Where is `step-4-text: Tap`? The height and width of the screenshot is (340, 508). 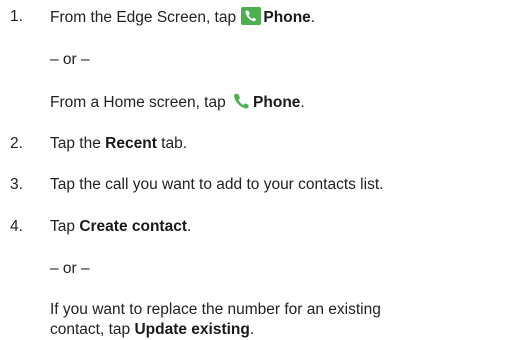
step-4-text: Tap is located at coordinates (62, 226).